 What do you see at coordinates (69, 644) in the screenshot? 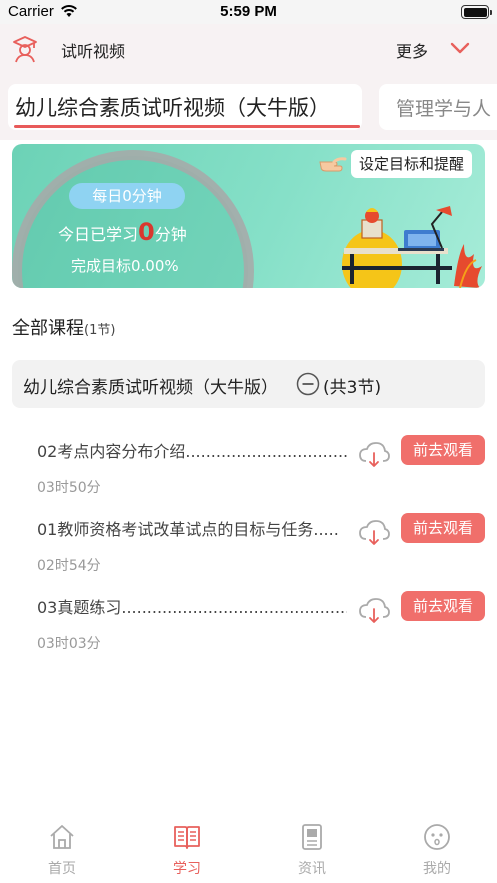
I see `lesson-duration: 03时03分` at bounding box center [69, 644].